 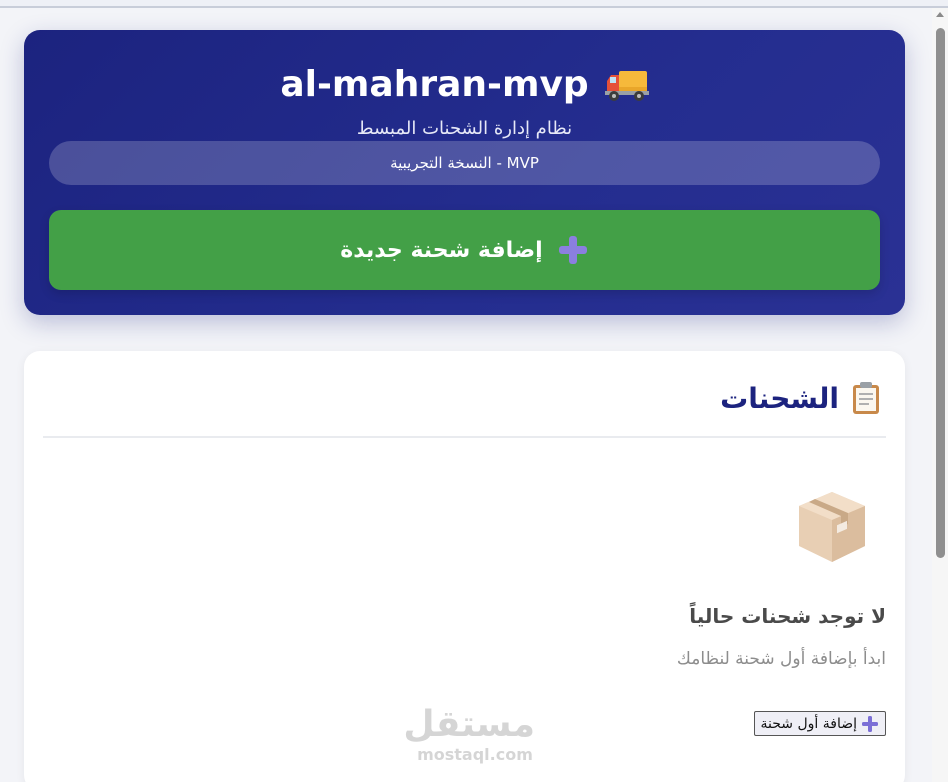 I want to click on section-divider, so click(x=464, y=437).